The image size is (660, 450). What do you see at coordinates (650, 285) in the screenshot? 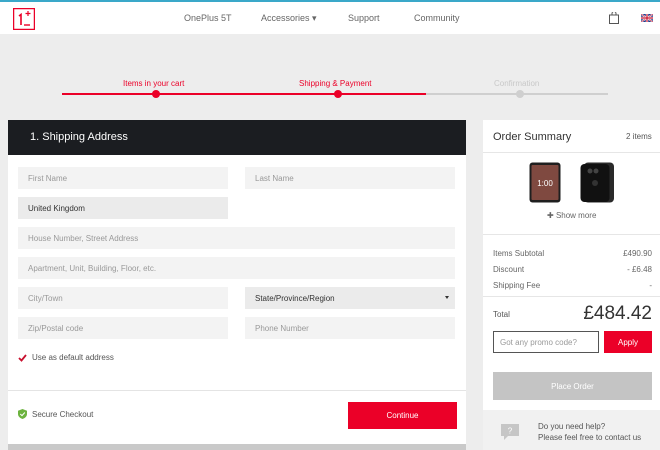
I see `shipping-fee-value: -` at bounding box center [650, 285].